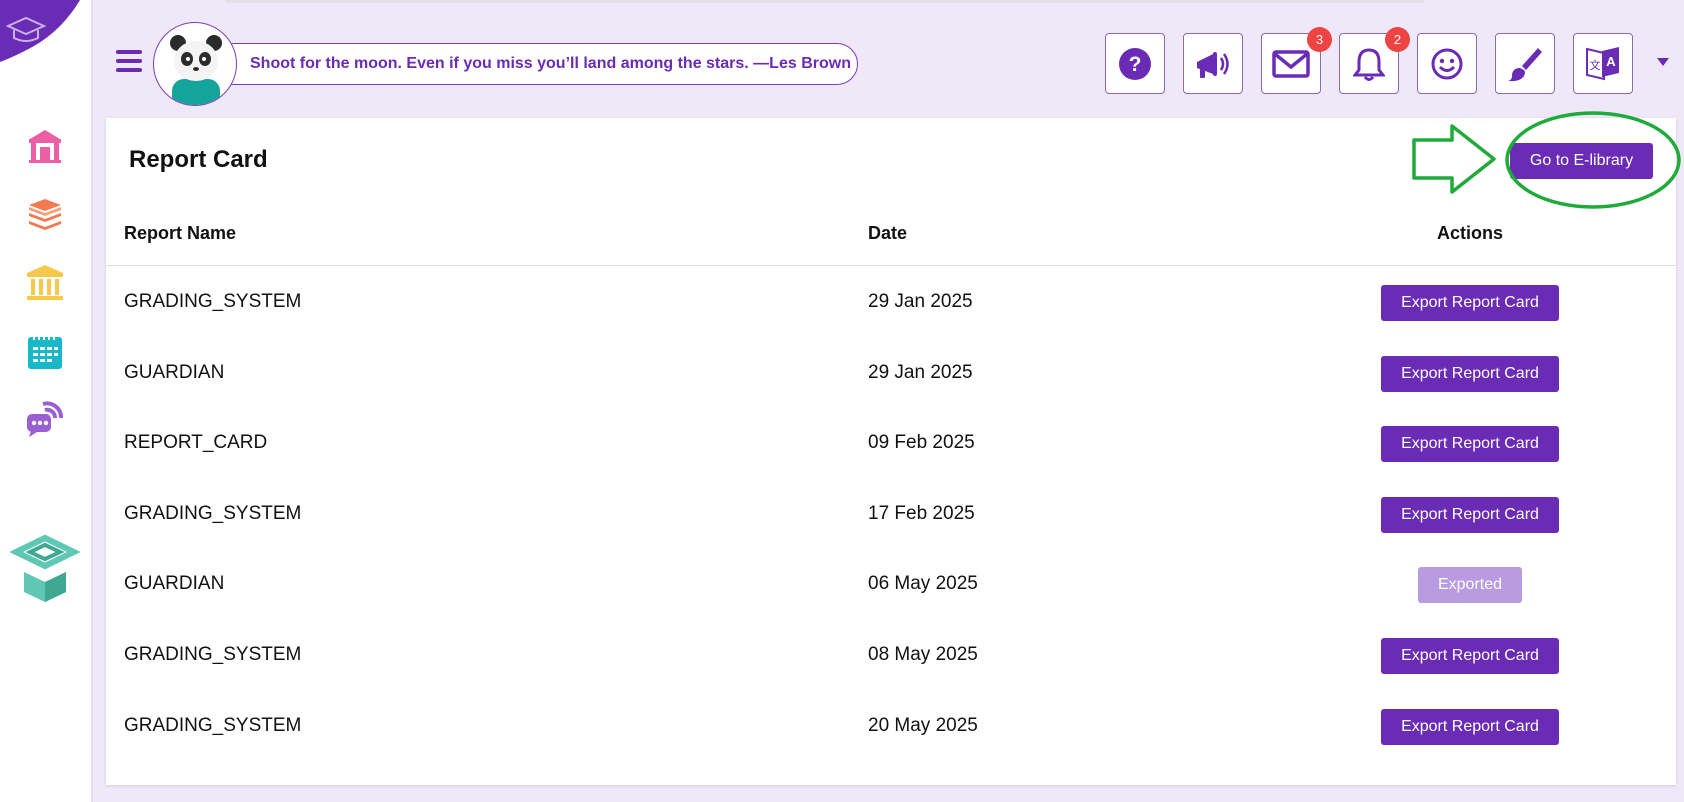  I want to click on exported-status-button: Exported, so click(1470, 585).